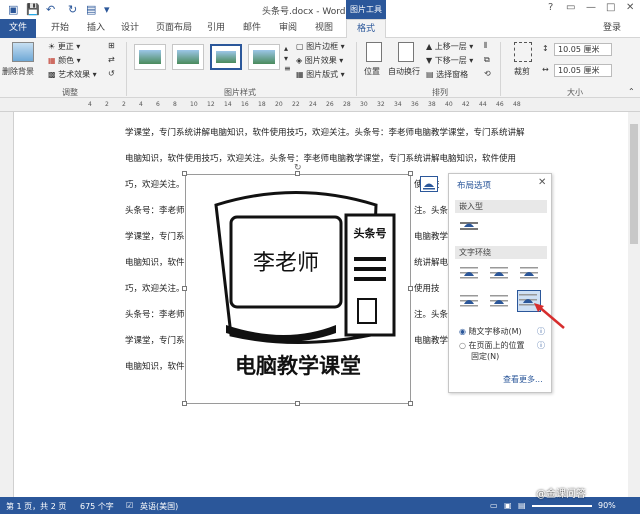 Image resolution: width=640 pixels, height=514 pixels. I want to click on document-line-fragment: 统讲解电, so click(431, 262).